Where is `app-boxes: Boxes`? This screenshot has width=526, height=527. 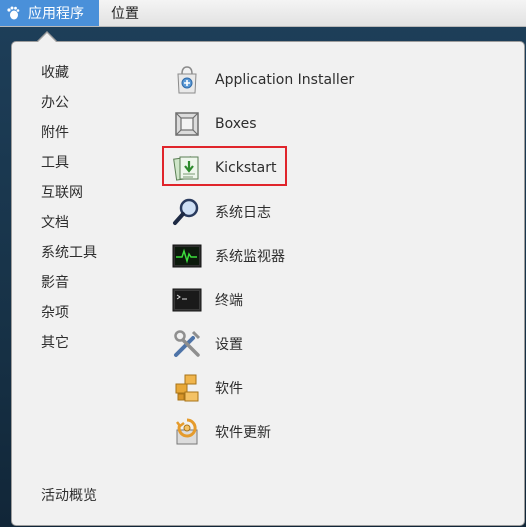 app-boxes: Boxes is located at coordinates (271, 124).